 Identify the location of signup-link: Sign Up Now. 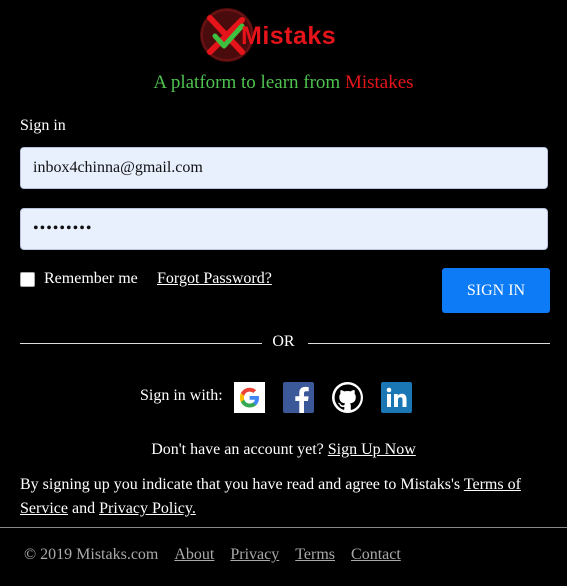
(372, 449).